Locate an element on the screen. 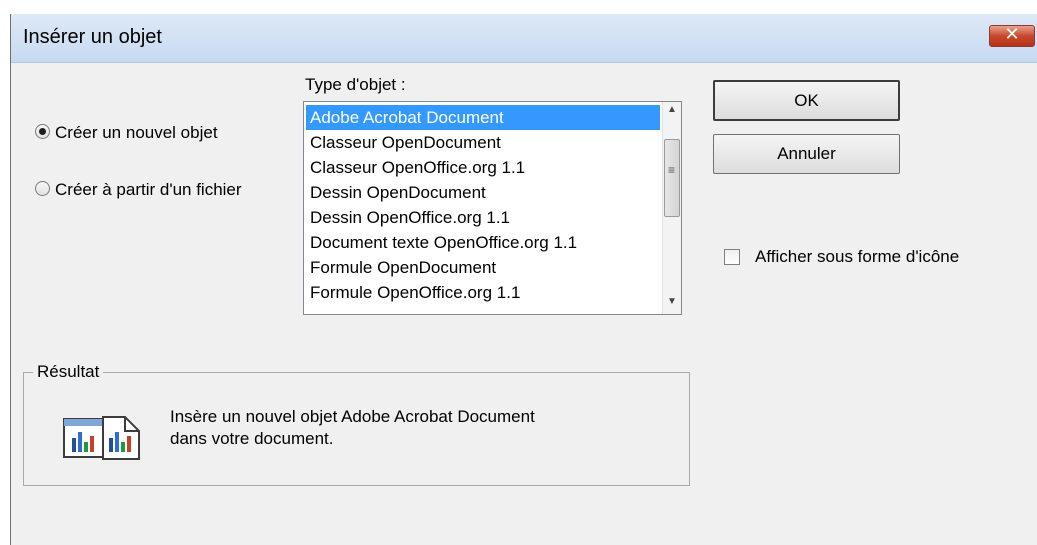  create-from-file-radio is located at coordinates (42, 188).